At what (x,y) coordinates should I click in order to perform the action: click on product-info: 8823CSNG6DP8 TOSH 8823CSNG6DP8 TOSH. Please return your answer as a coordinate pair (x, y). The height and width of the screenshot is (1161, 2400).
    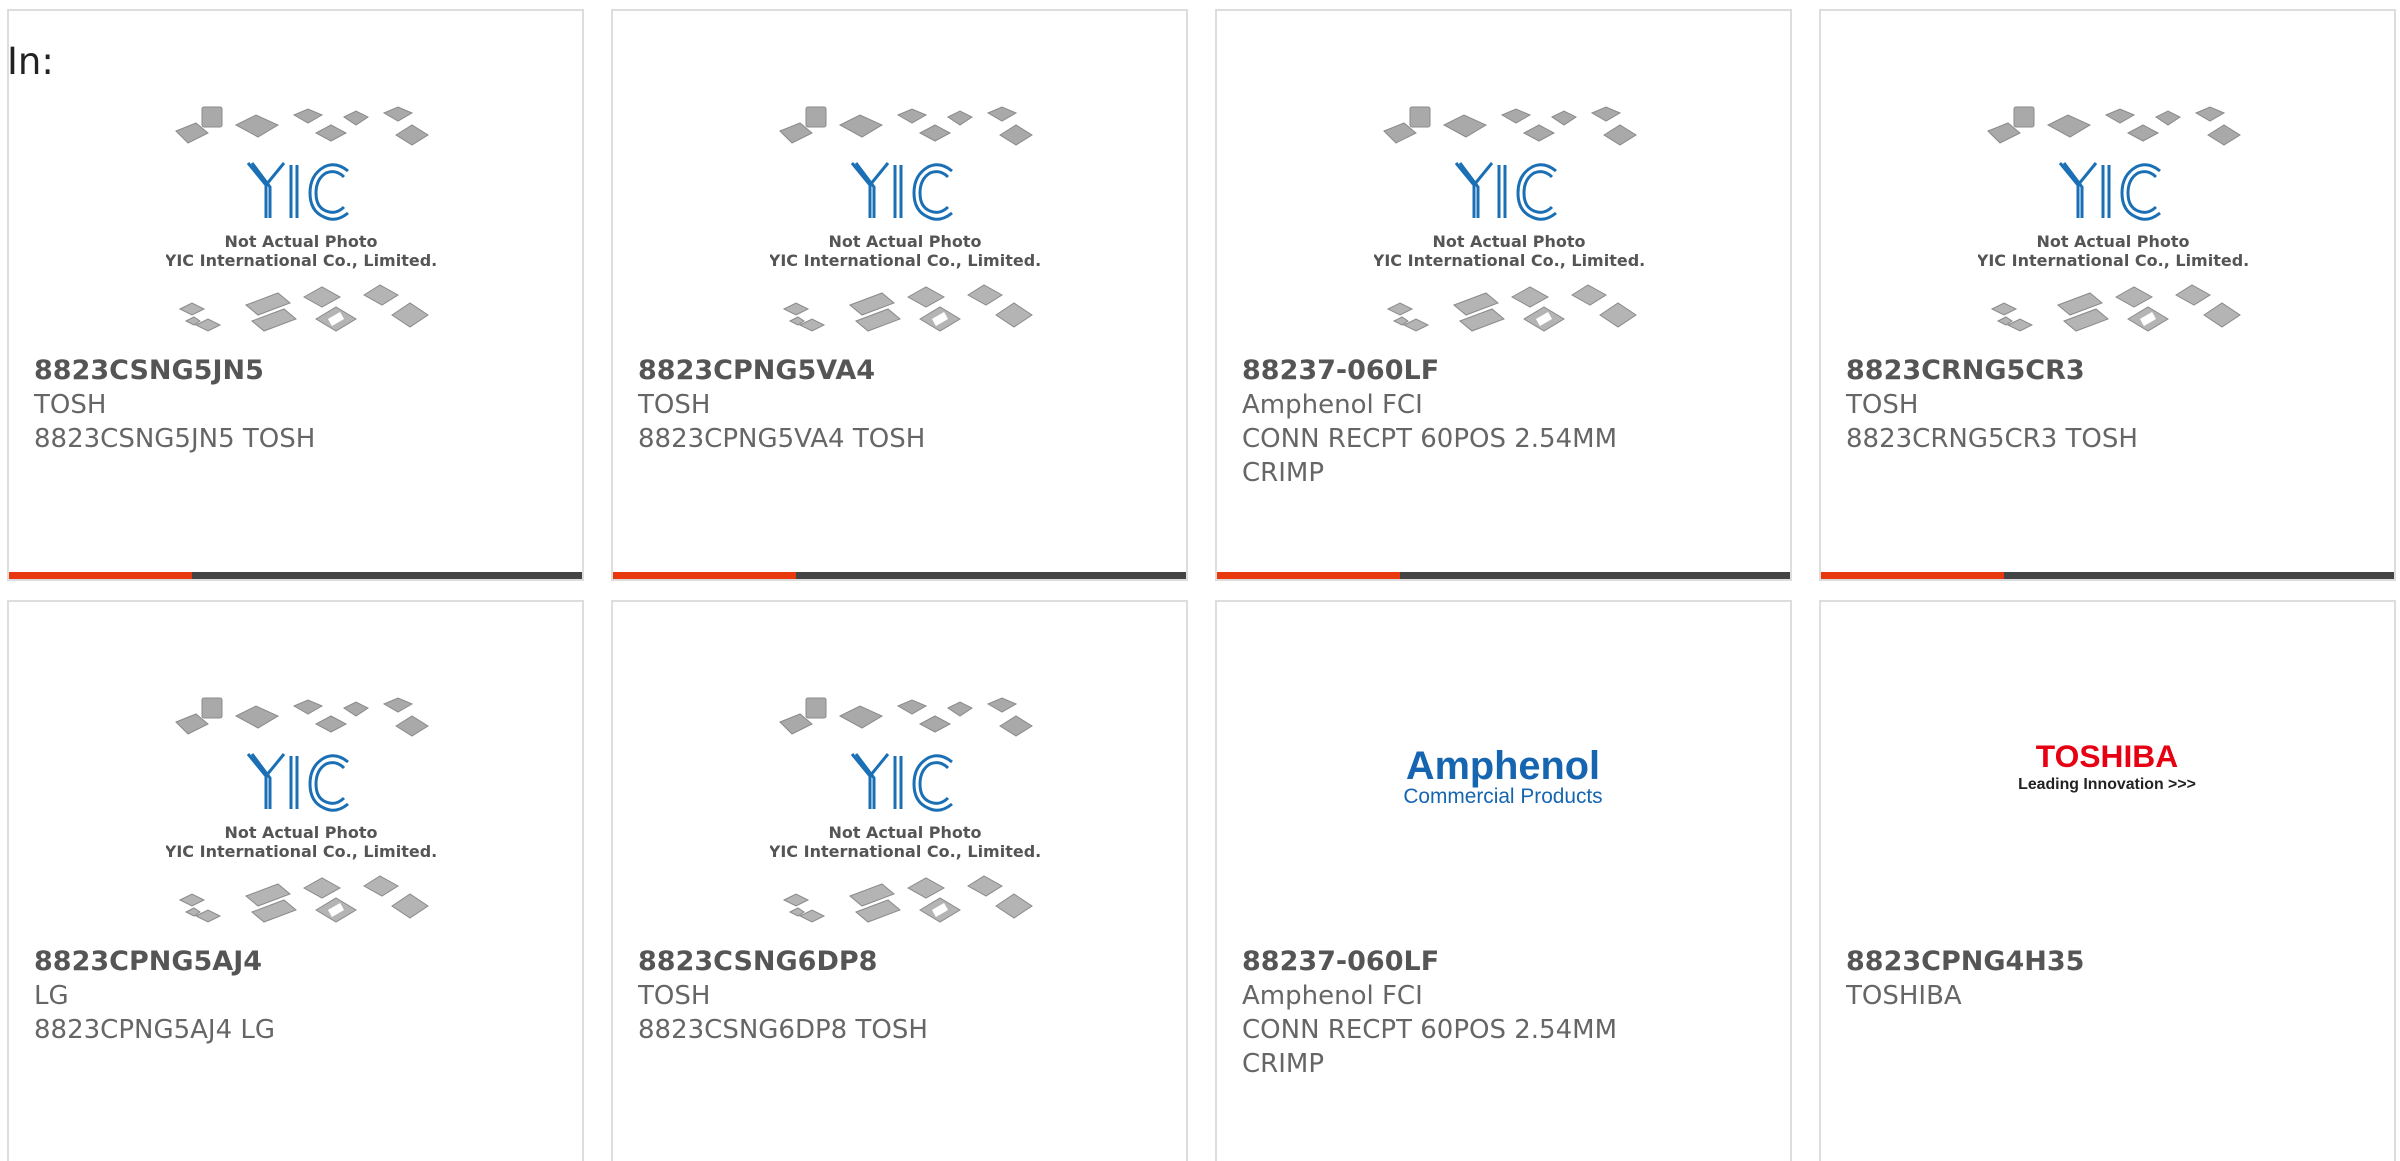
    Looking at the image, I should click on (899, 996).